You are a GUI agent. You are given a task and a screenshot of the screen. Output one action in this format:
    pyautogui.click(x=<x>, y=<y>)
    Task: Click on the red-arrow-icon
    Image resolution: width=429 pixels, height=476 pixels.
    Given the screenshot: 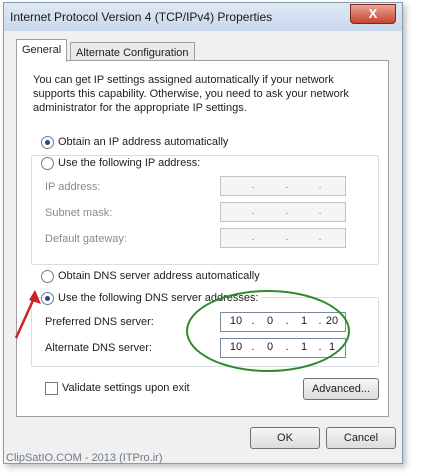 What is the action you would take?
    pyautogui.click(x=27, y=314)
    